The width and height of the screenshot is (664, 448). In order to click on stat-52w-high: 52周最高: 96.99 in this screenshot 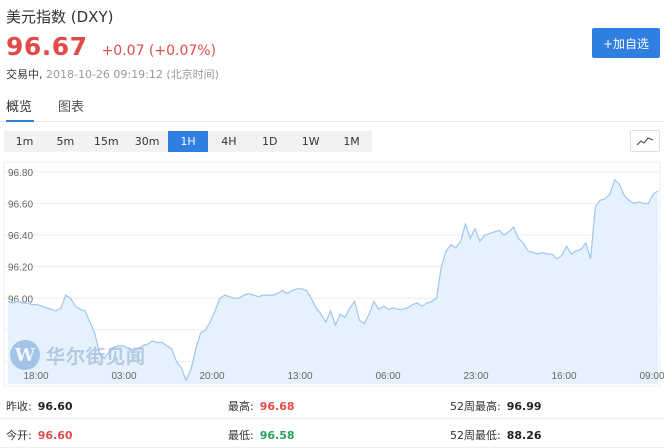, I will do `click(496, 406)`.